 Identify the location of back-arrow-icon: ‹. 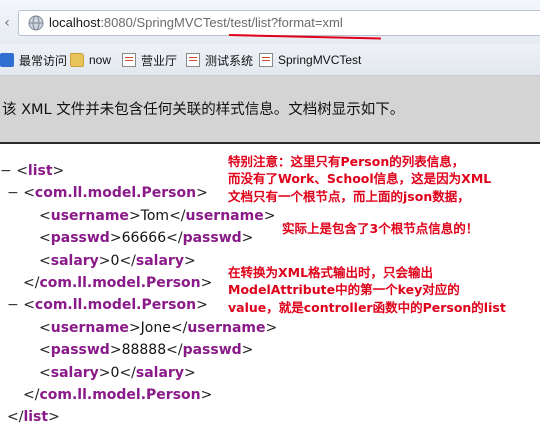
(7, 23).